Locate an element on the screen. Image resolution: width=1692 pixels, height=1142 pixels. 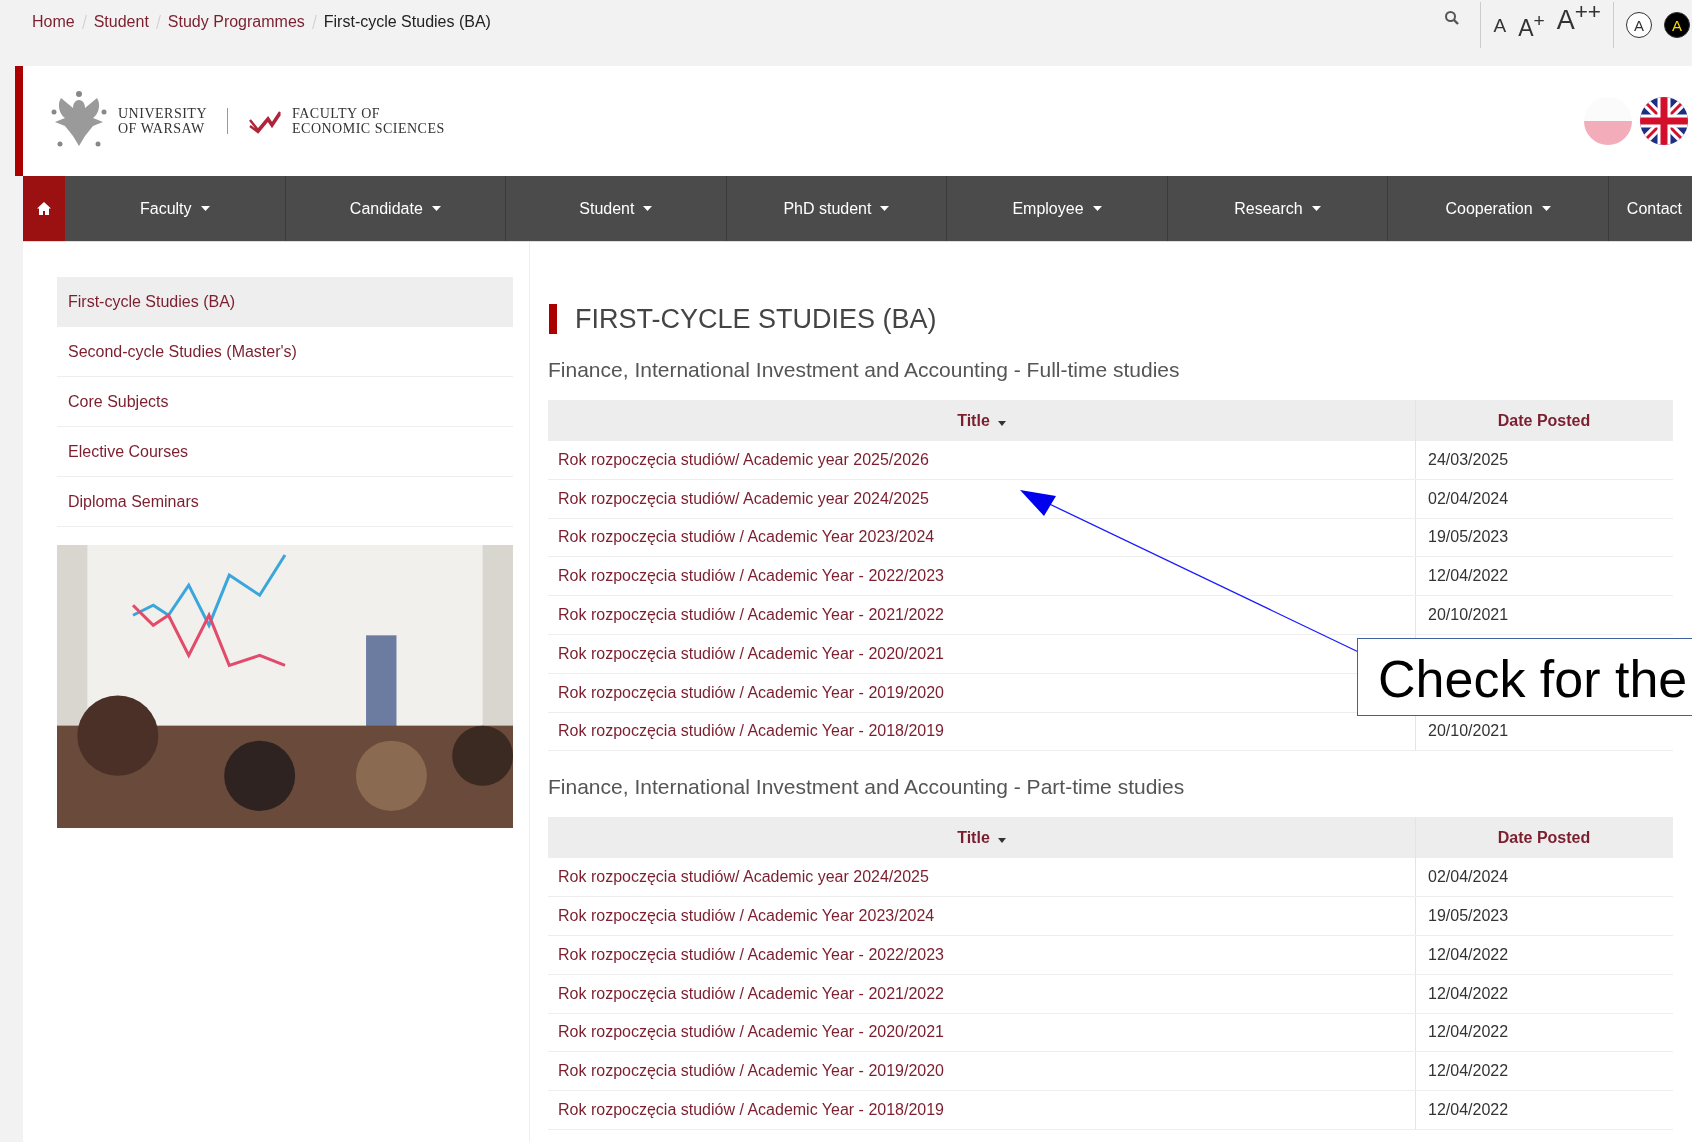
font-size-button: A is located at coordinates (1500, 25).